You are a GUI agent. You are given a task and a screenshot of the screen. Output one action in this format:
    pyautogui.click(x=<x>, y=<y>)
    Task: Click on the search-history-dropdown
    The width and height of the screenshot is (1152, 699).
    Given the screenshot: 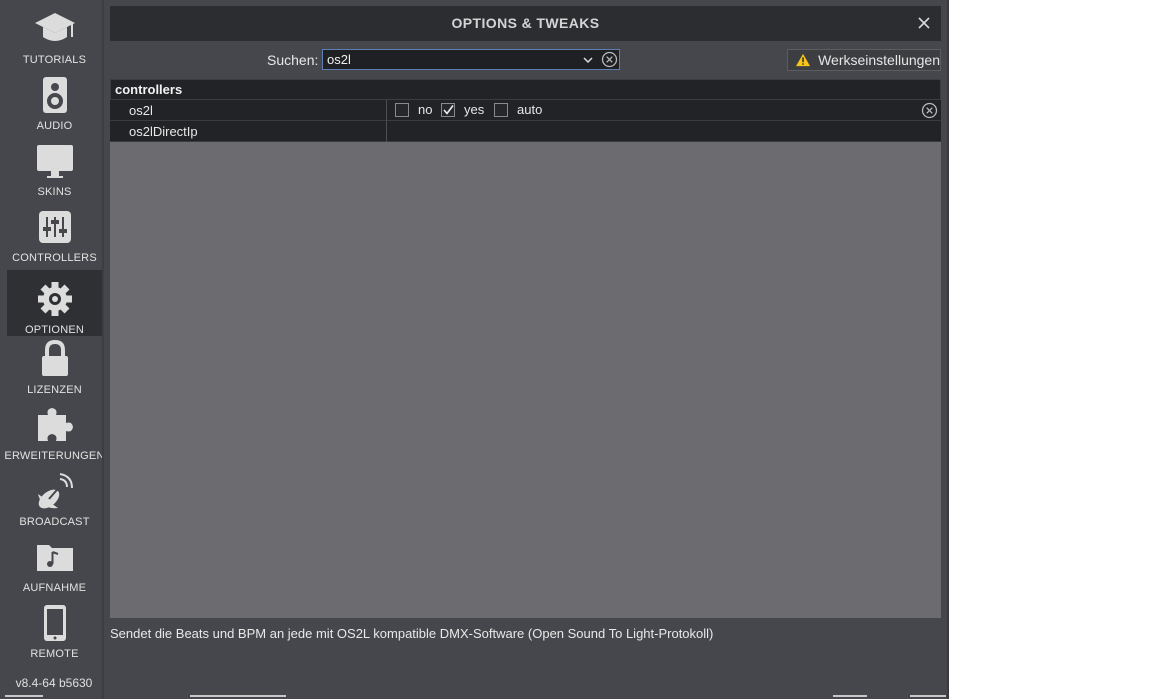 What is the action you would take?
    pyautogui.click(x=588, y=60)
    